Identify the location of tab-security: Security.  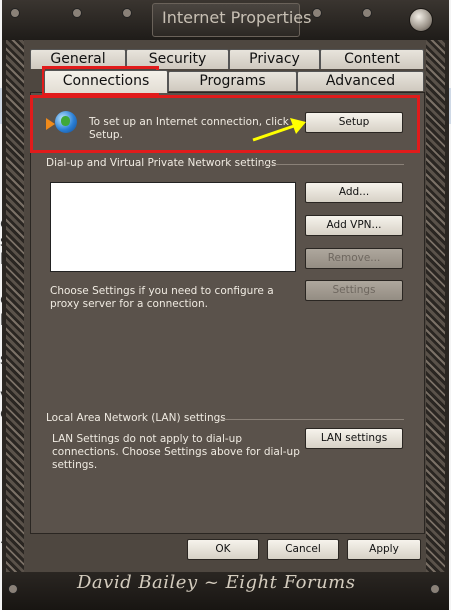
(177, 59).